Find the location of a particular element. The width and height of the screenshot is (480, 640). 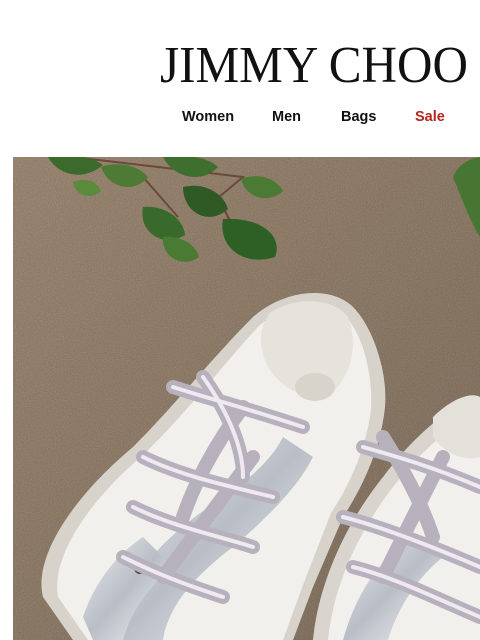

brand-logo: JIMMY CHOO is located at coordinates (314, 64).